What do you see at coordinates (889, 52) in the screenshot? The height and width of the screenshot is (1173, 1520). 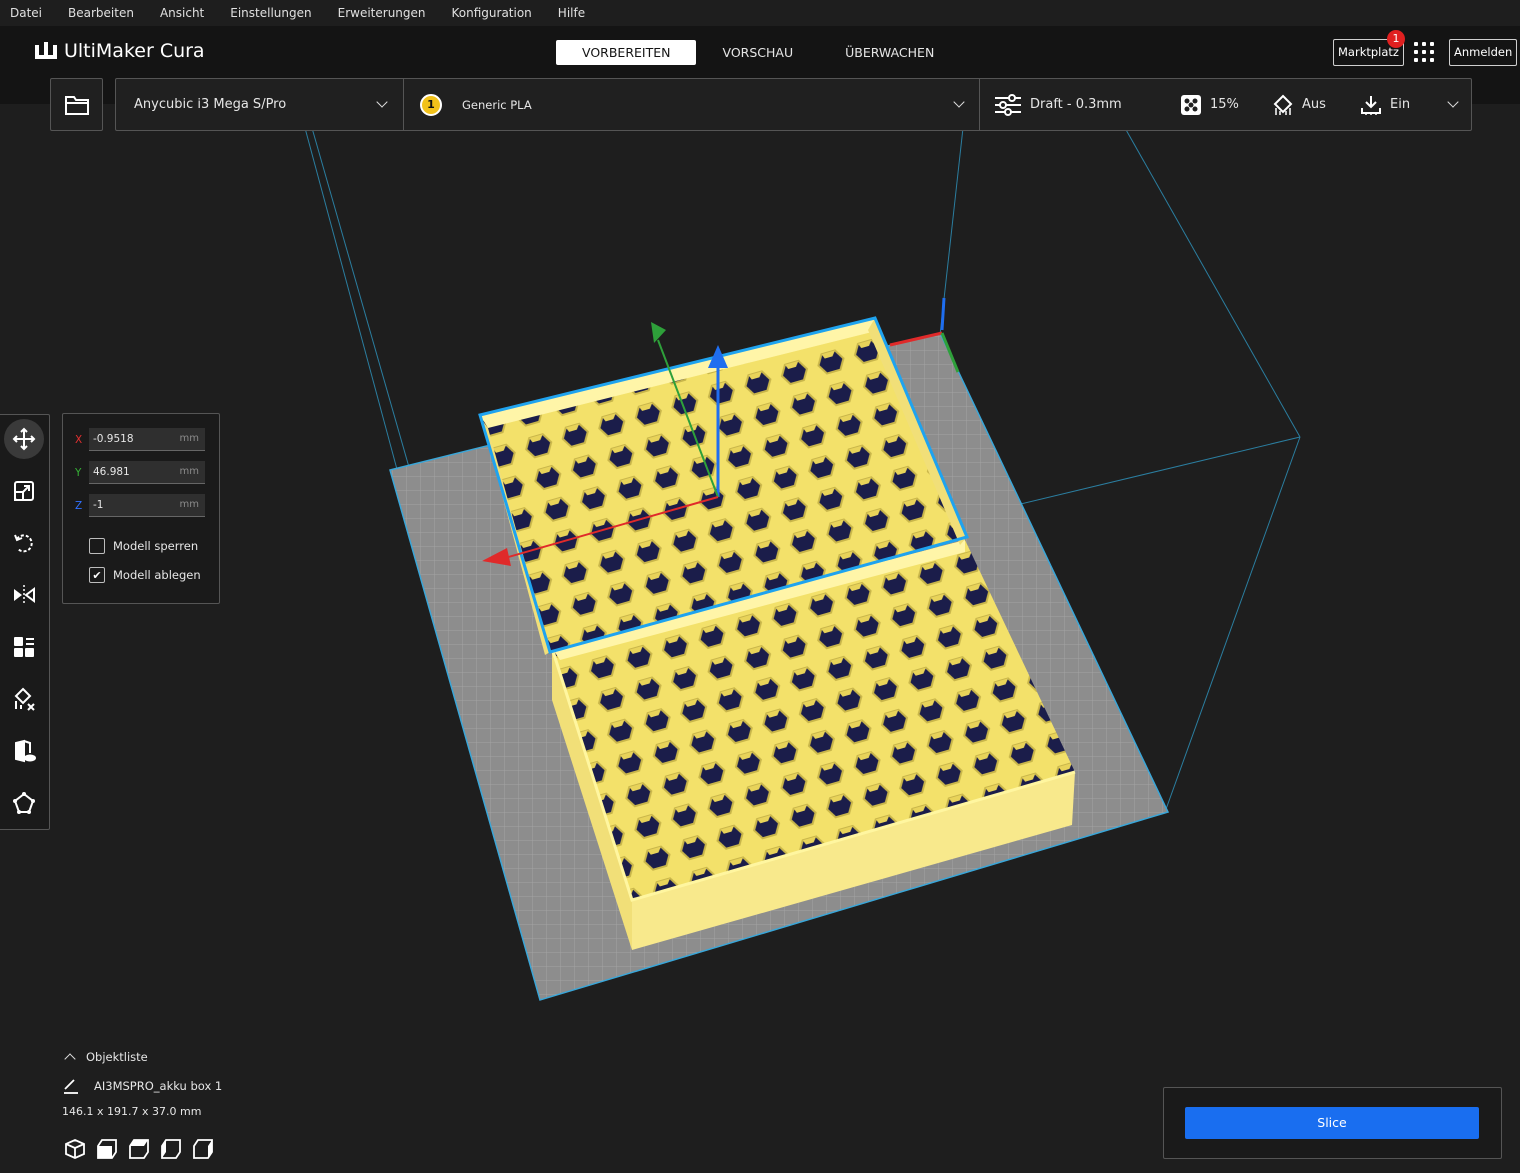 I see `tab-monitor: ÜBERWACHEN` at bounding box center [889, 52].